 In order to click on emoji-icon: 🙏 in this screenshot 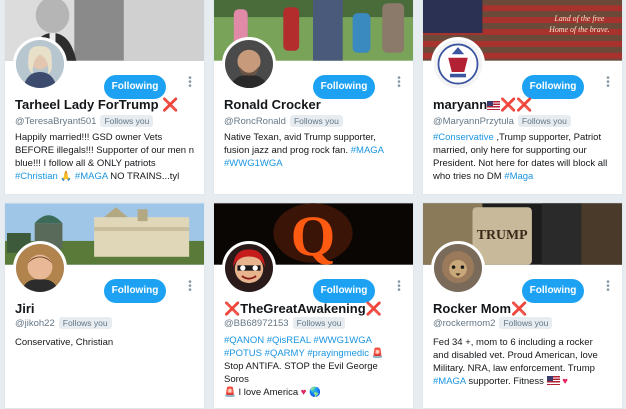, I will do `click(66, 176)`.